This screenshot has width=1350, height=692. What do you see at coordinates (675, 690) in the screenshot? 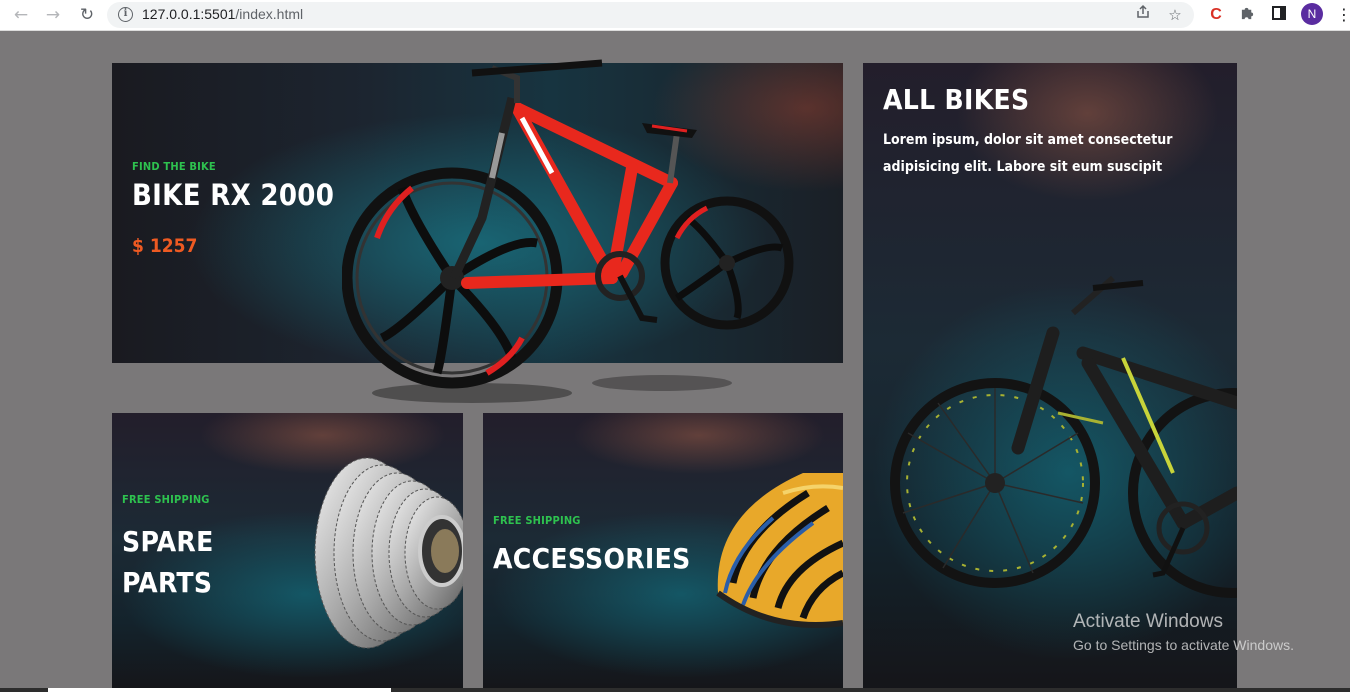
I see `bottom-strip` at bounding box center [675, 690].